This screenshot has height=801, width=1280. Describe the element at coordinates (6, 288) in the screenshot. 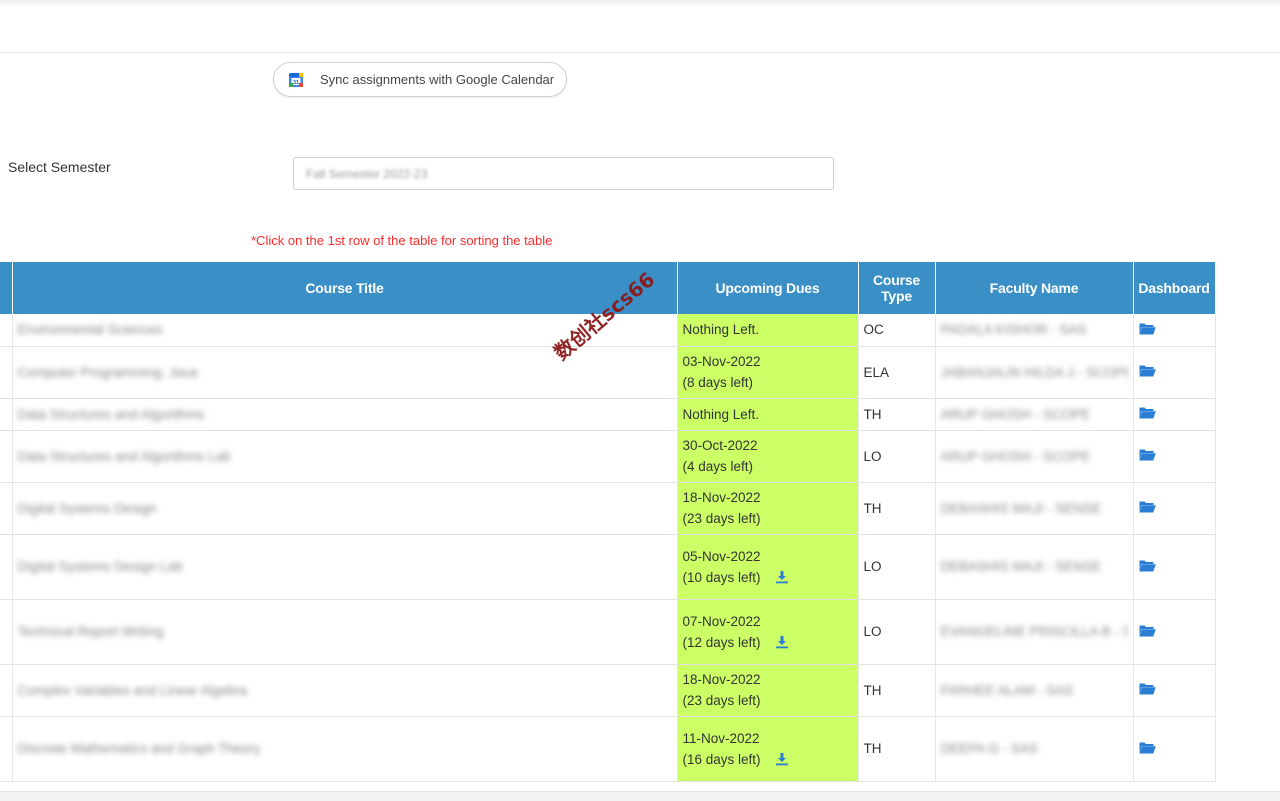

I see `header-stub` at that location.